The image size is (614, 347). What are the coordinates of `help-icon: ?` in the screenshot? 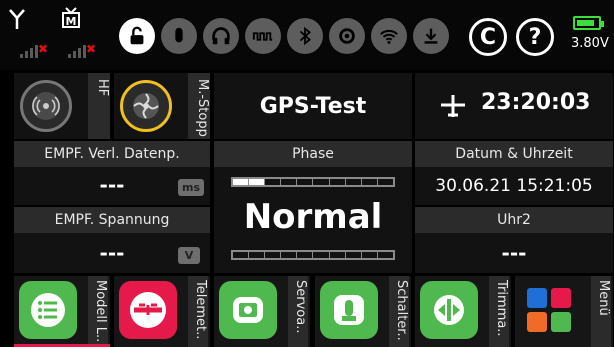 It's located at (535, 37).